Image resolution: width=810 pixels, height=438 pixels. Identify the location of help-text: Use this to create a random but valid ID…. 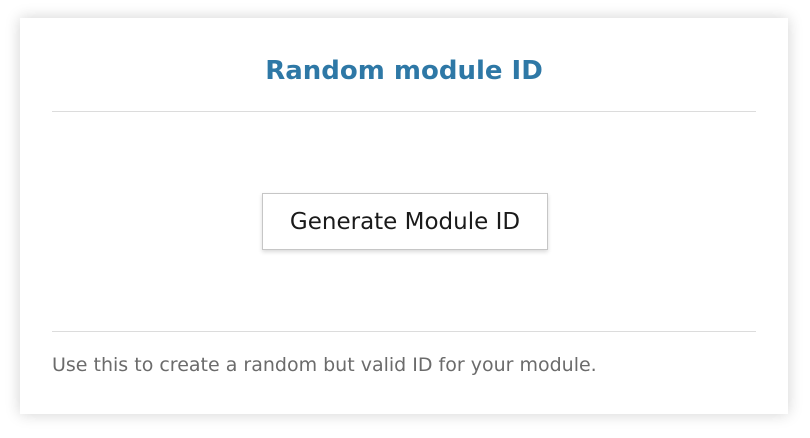
(324, 365).